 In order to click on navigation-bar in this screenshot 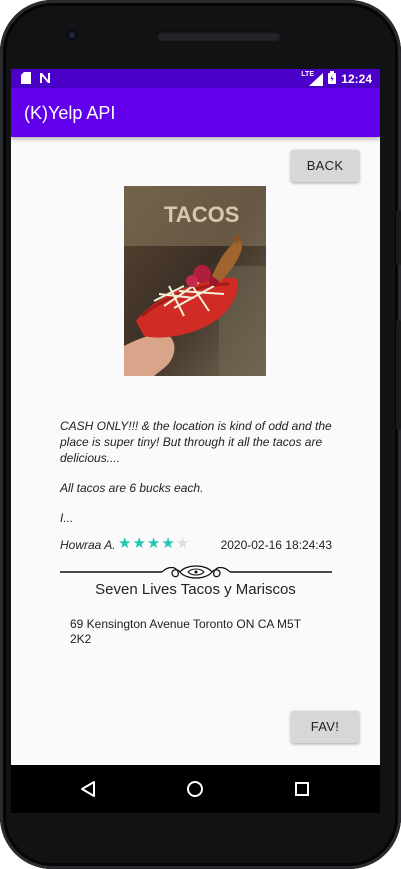, I will do `click(195, 789)`.